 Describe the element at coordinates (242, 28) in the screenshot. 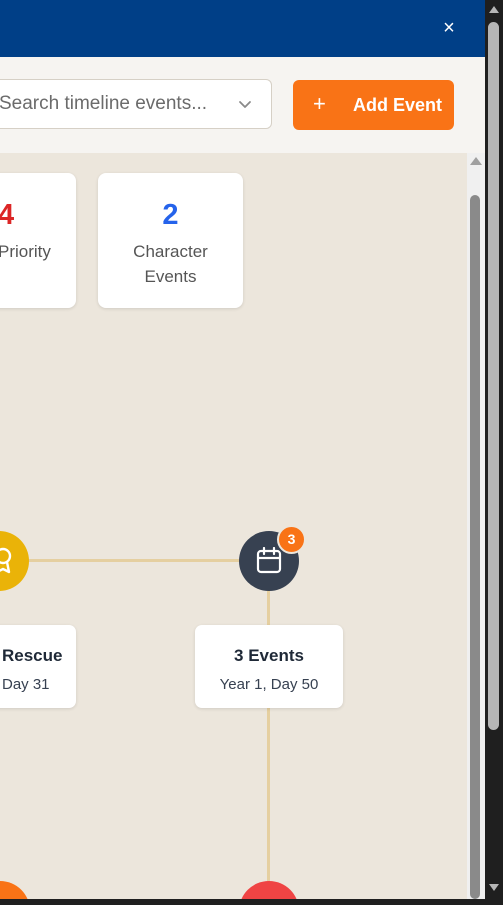

I see `title-bar: ×` at that location.